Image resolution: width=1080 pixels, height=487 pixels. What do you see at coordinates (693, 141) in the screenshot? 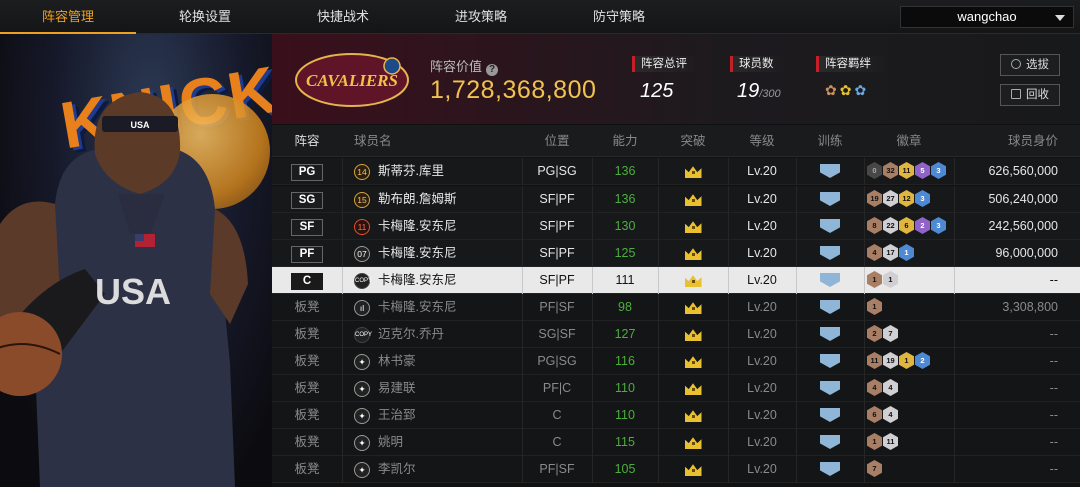
I see `col-breakthrough: 突破` at bounding box center [693, 141].